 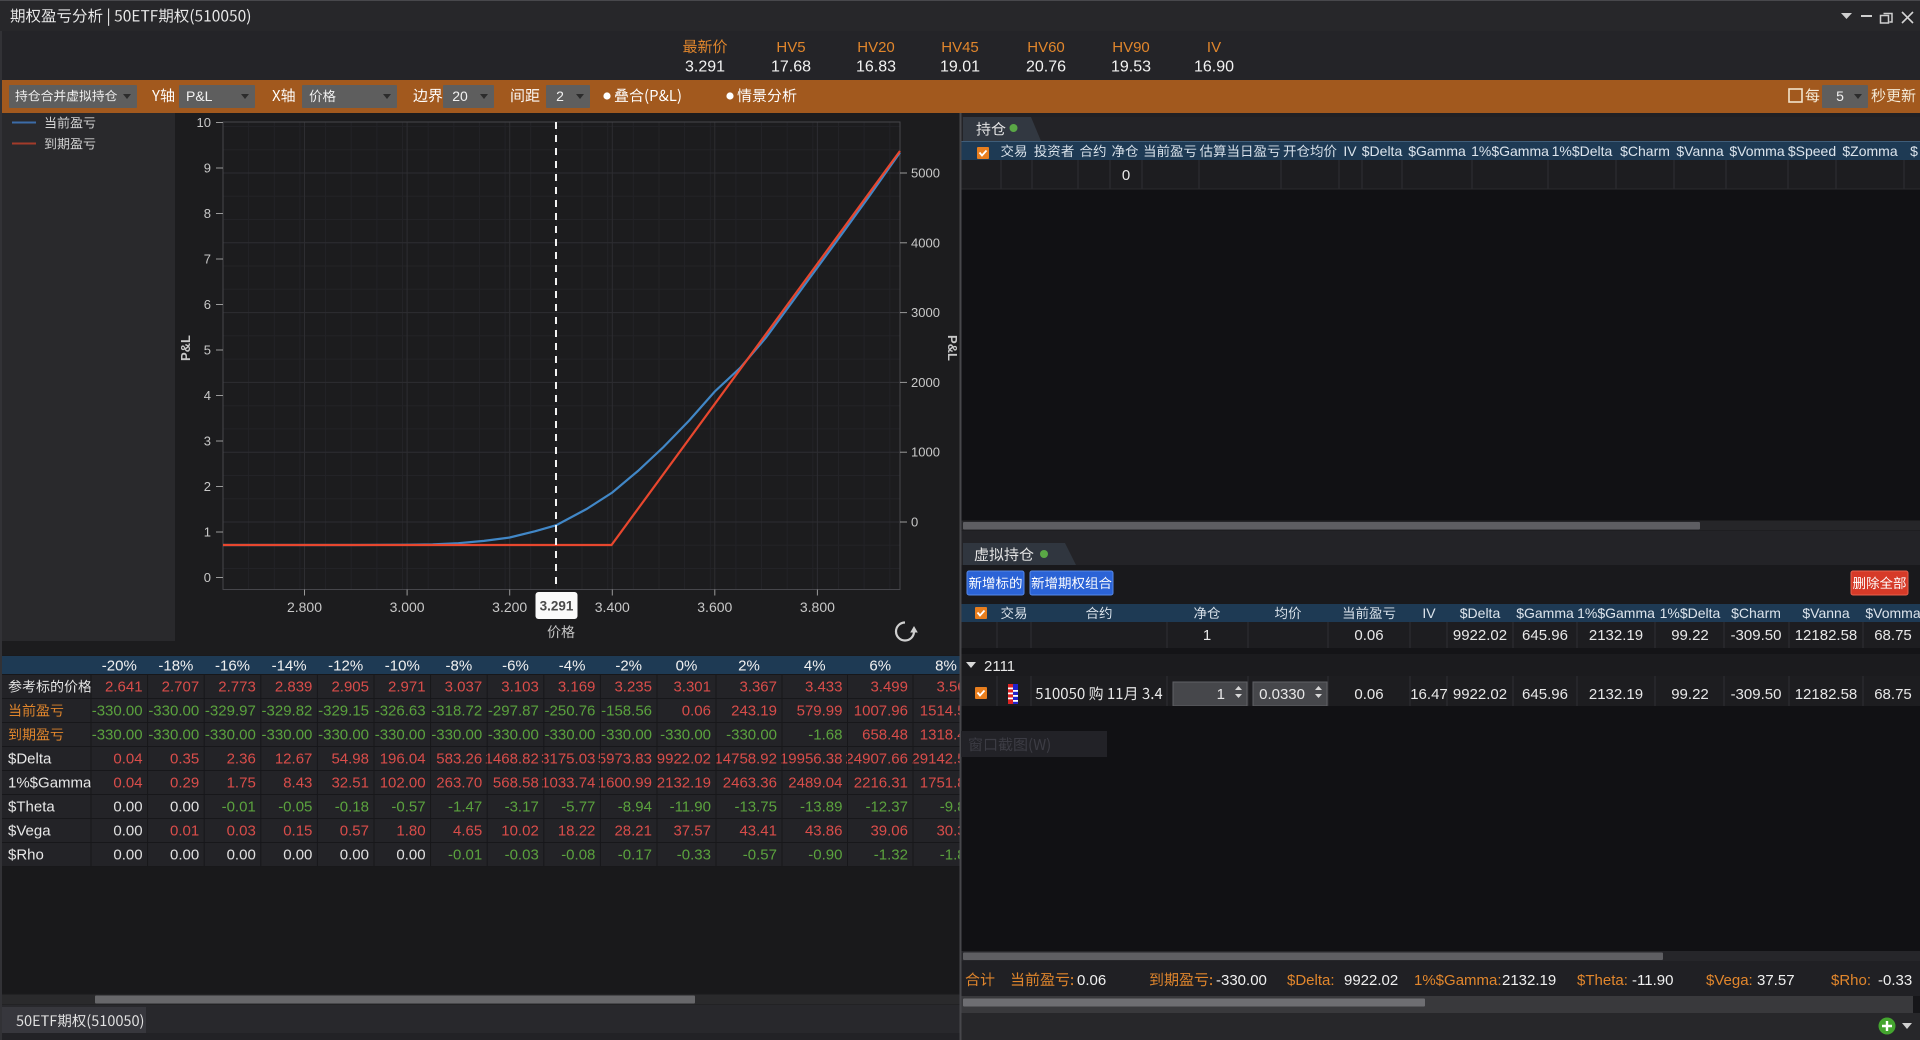 I want to click on svg-text: -3.17, so click(x=522, y=807).